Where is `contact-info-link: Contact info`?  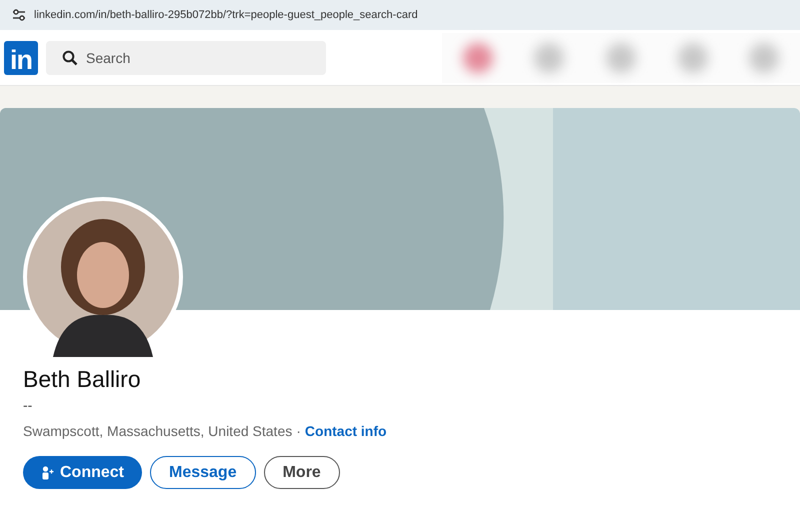
contact-info-link: Contact info is located at coordinates (345, 431).